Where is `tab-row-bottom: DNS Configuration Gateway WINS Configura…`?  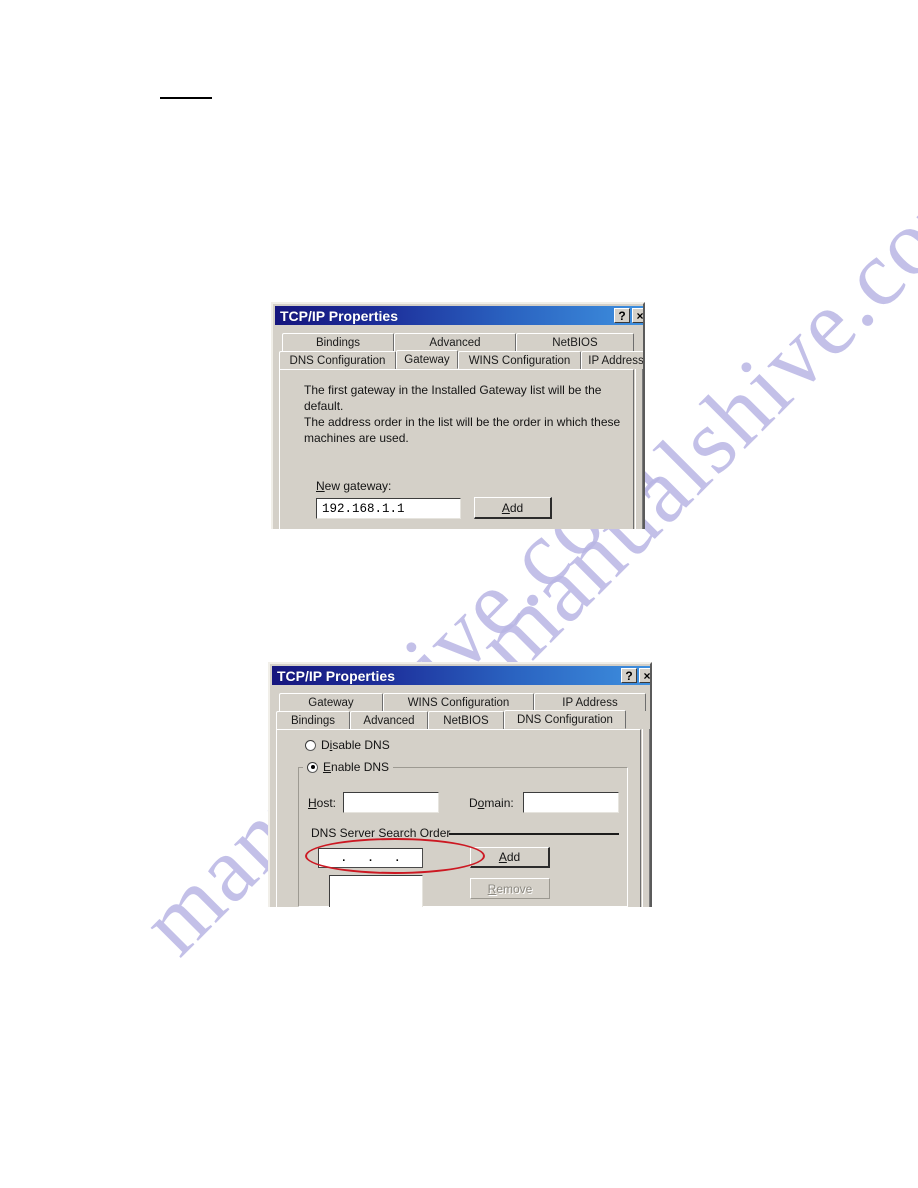
tab-row-bottom: DNS Configuration Gateway WINS Configura… is located at coordinates (461, 359).